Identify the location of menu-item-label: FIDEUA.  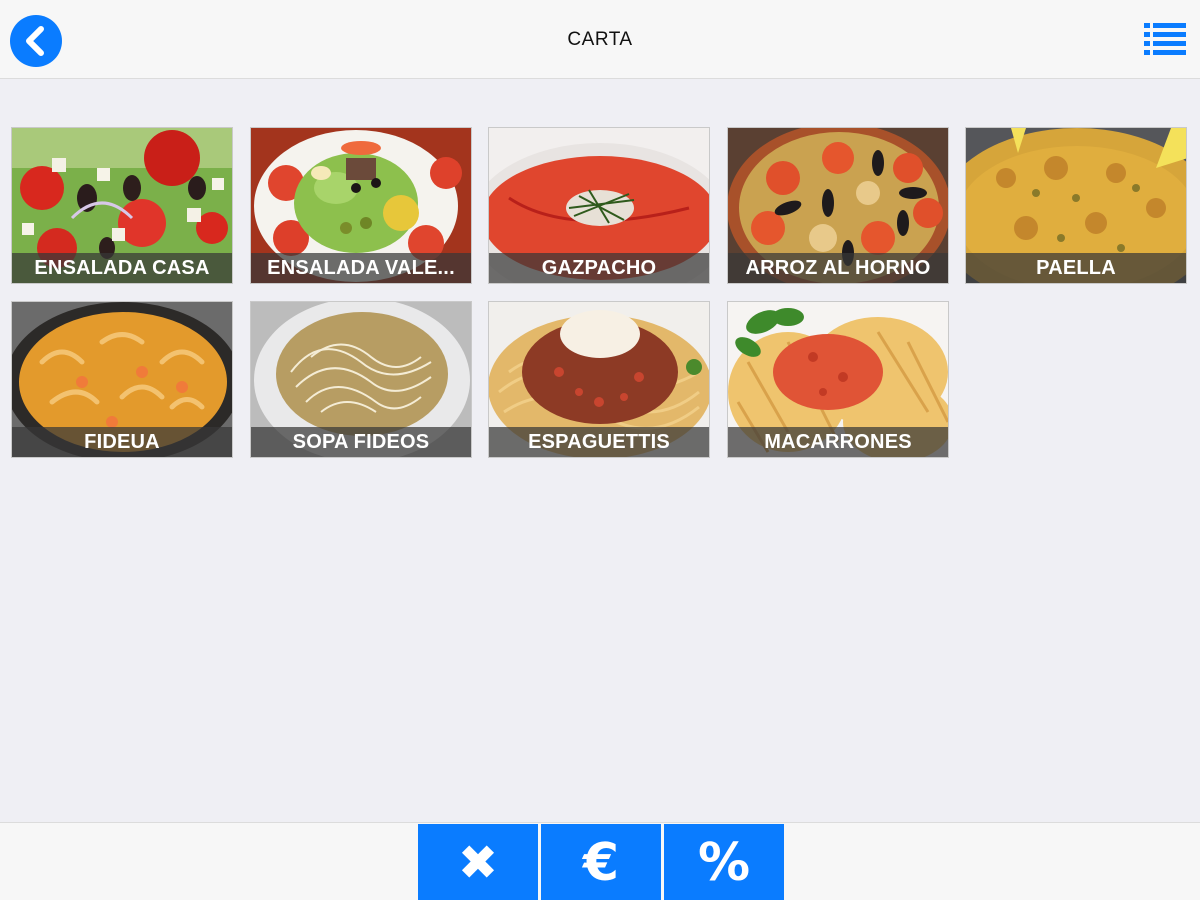
(122, 442).